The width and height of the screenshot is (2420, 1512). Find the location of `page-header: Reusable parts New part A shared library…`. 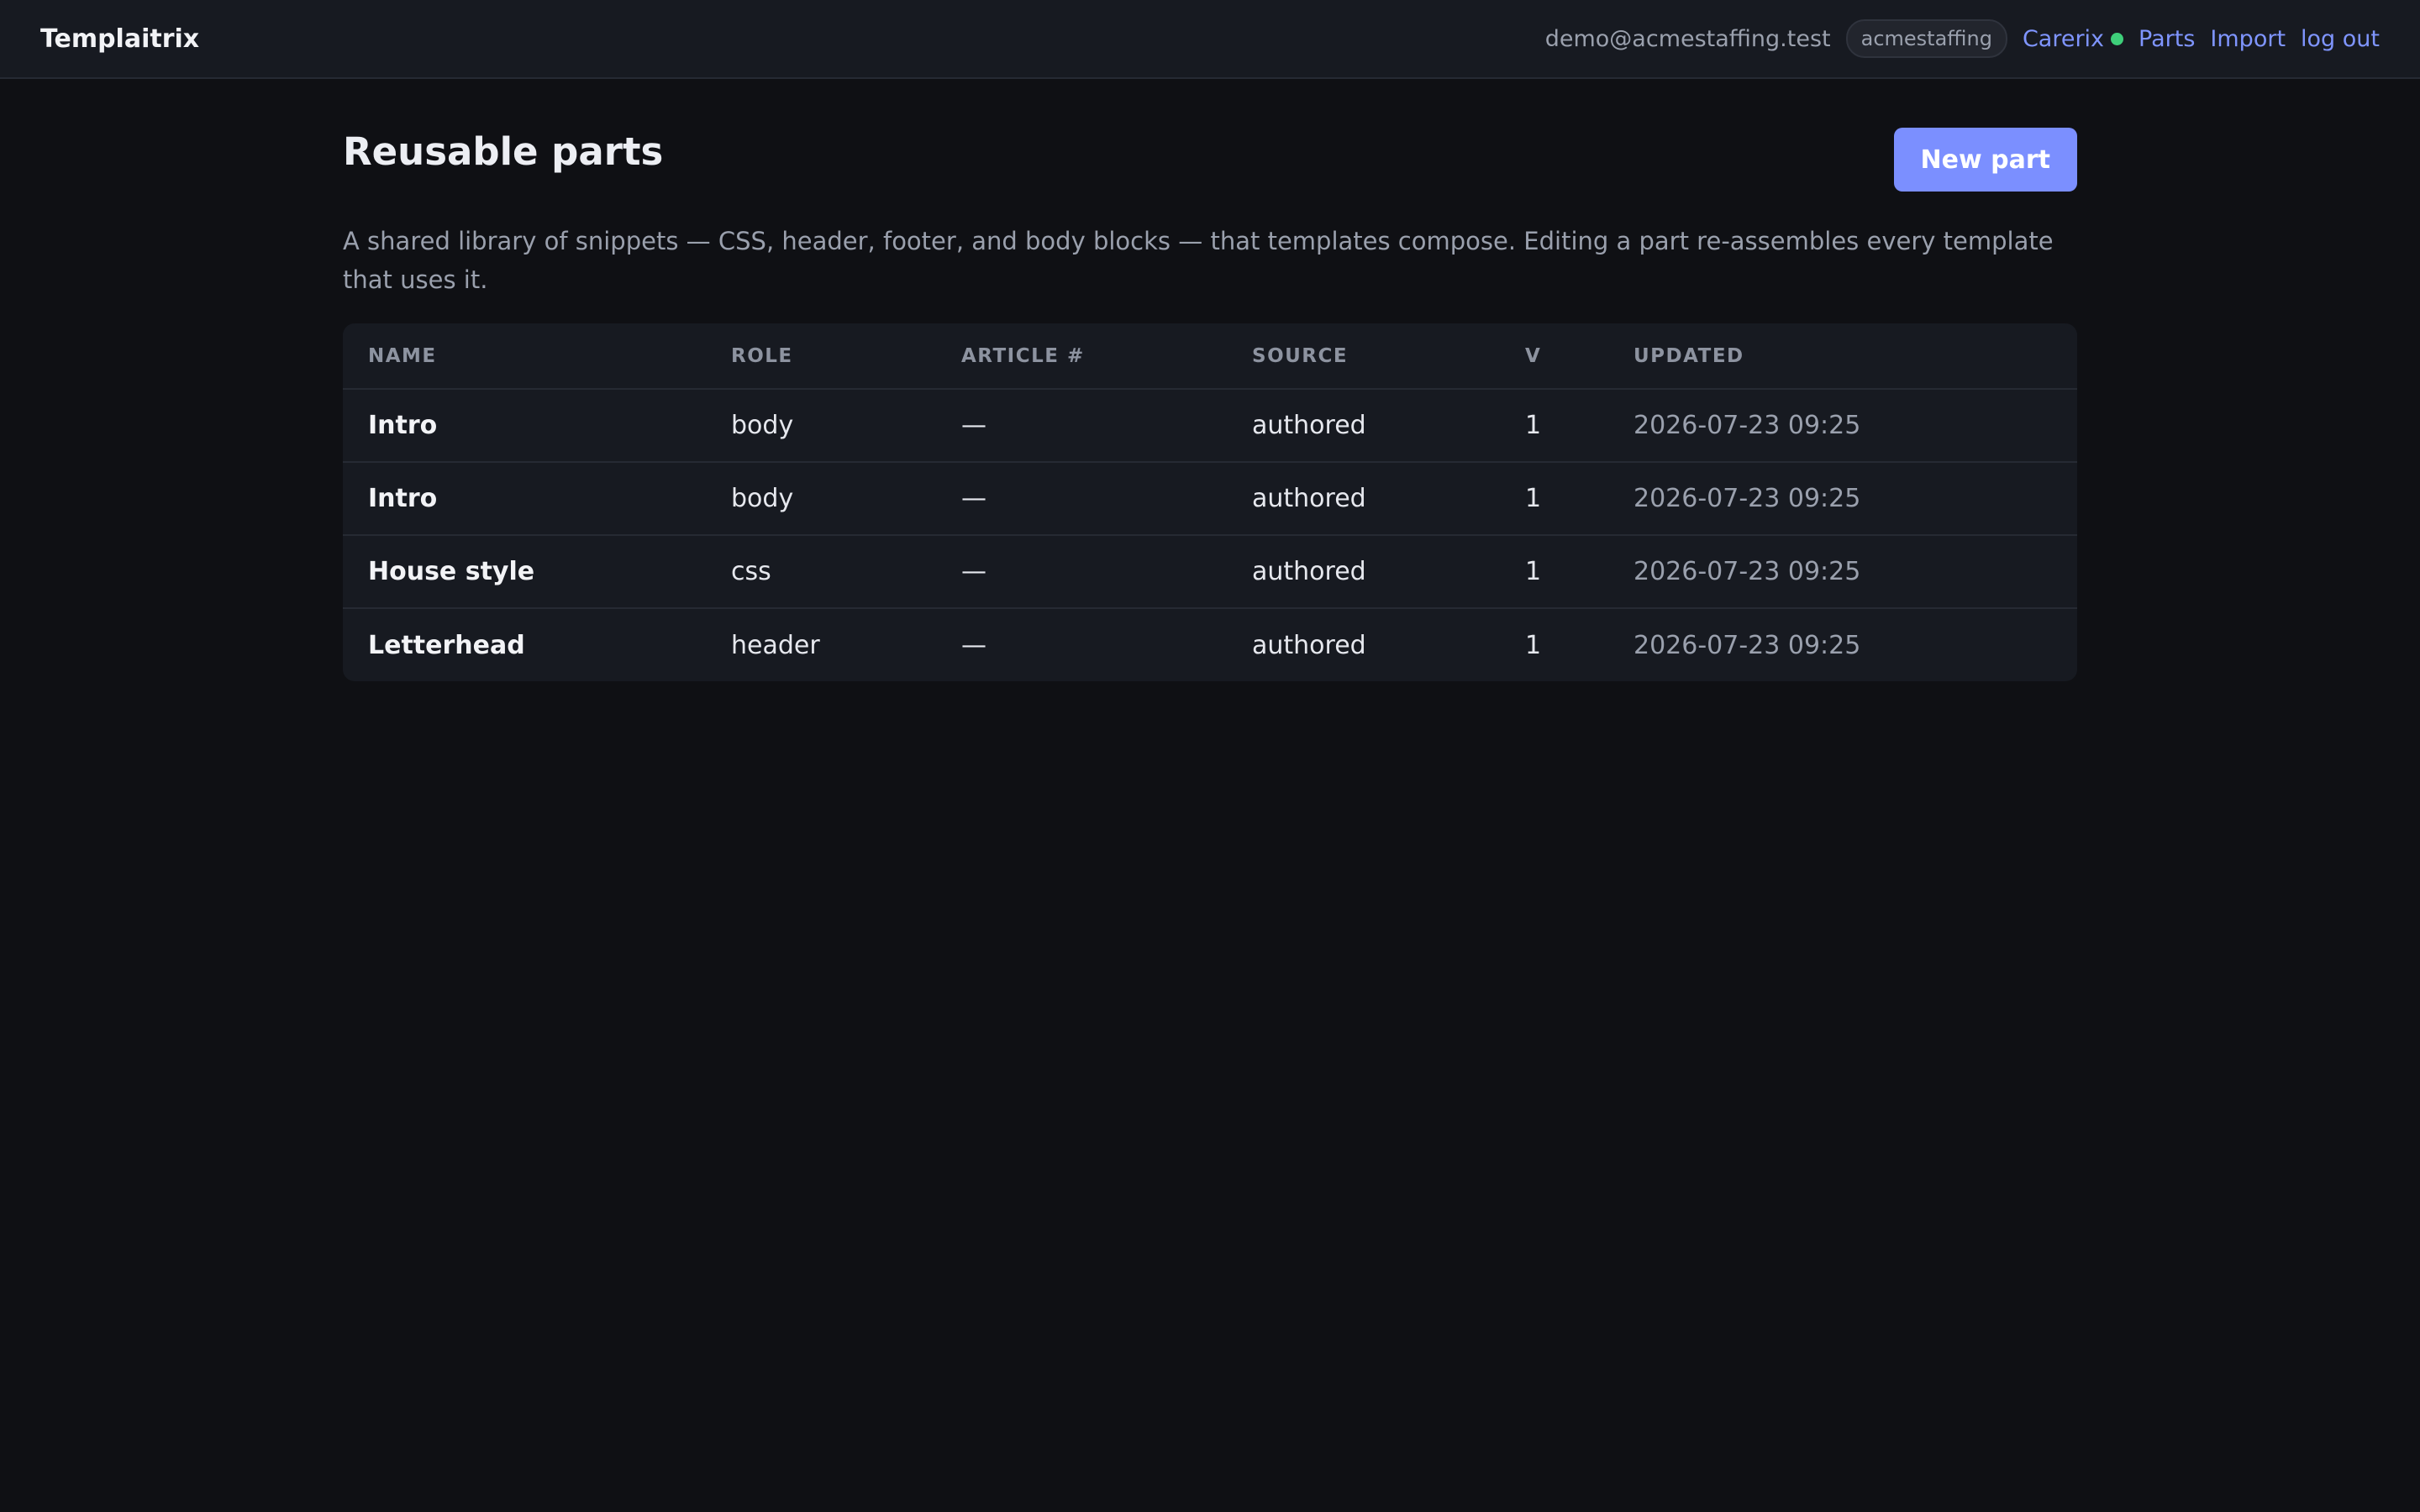

page-header: Reusable parts New part A shared library… is located at coordinates (1210, 186).